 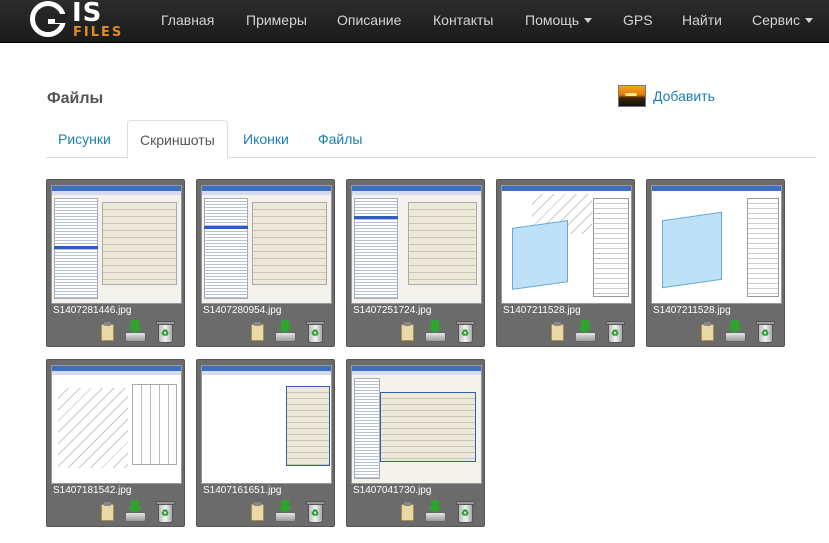 I want to click on tab-icons: Иконки, so click(x=266, y=139).